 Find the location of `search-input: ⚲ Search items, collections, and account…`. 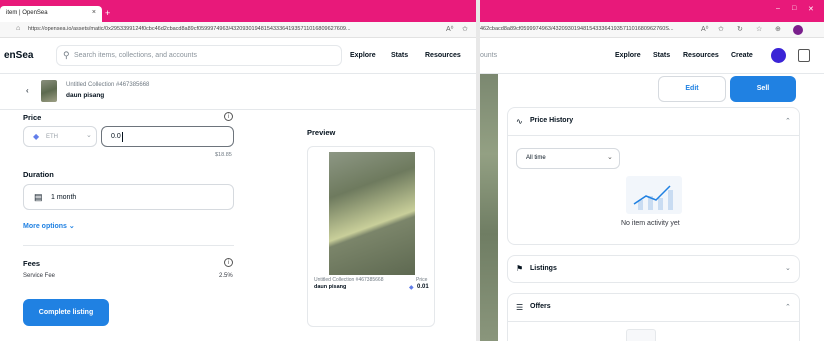

search-input: ⚲ Search items, collections, and account… is located at coordinates (199, 55).